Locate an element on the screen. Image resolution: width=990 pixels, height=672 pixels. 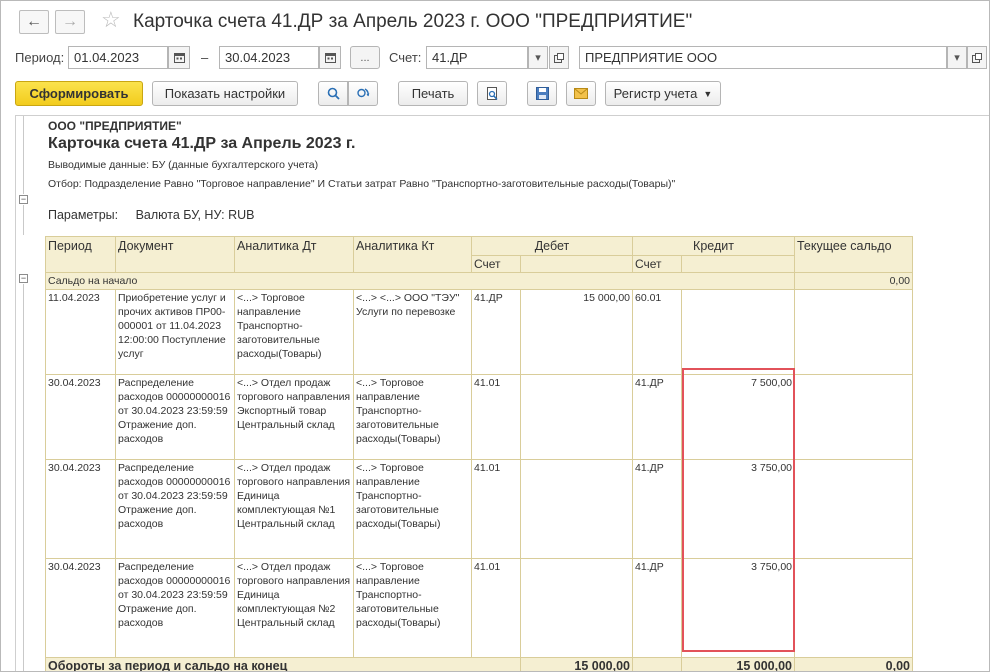
registry-button: Регистр учета ▼ is located at coordinates (663, 93).